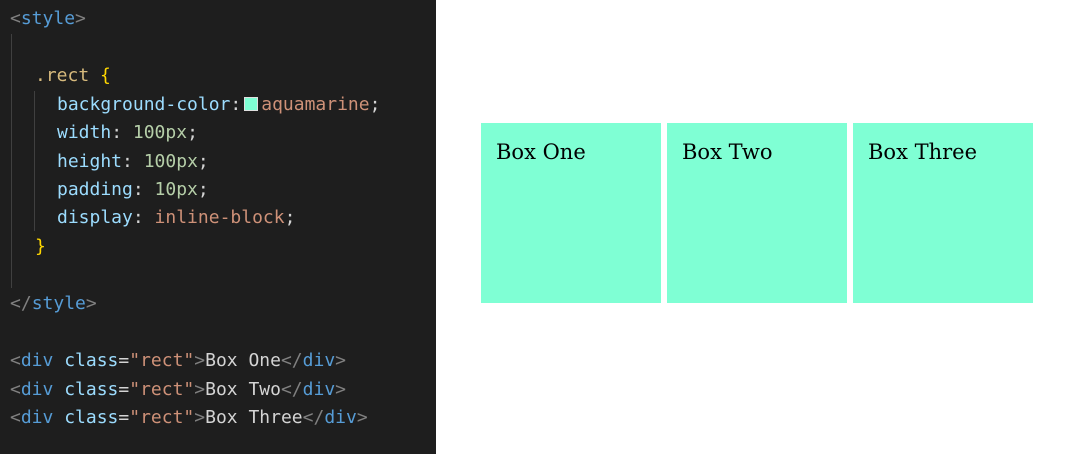 The image size is (1077, 454). Describe the element at coordinates (95, 189) in the screenshot. I see `token-property: padding` at that location.